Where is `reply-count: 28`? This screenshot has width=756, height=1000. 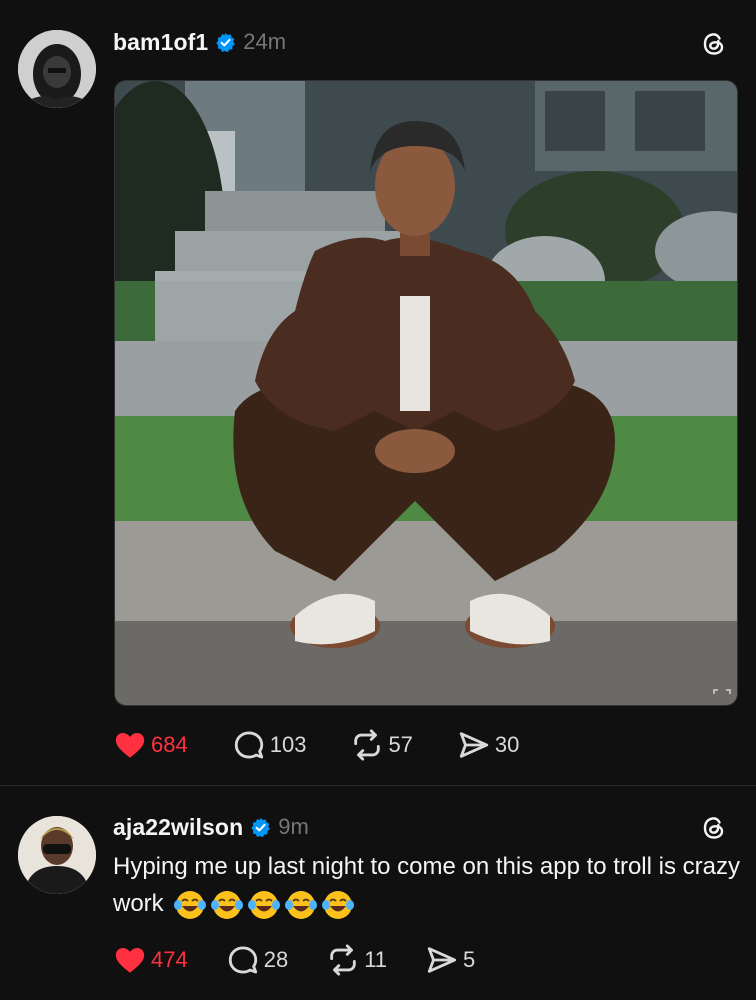 reply-count: 28 is located at coordinates (276, 959).